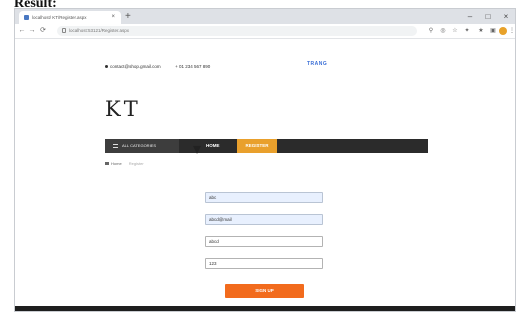  What do you see at coordinates (317, 64) in the screenshot?
I see `top-link: TRANG` at bounding box center [317, 64].